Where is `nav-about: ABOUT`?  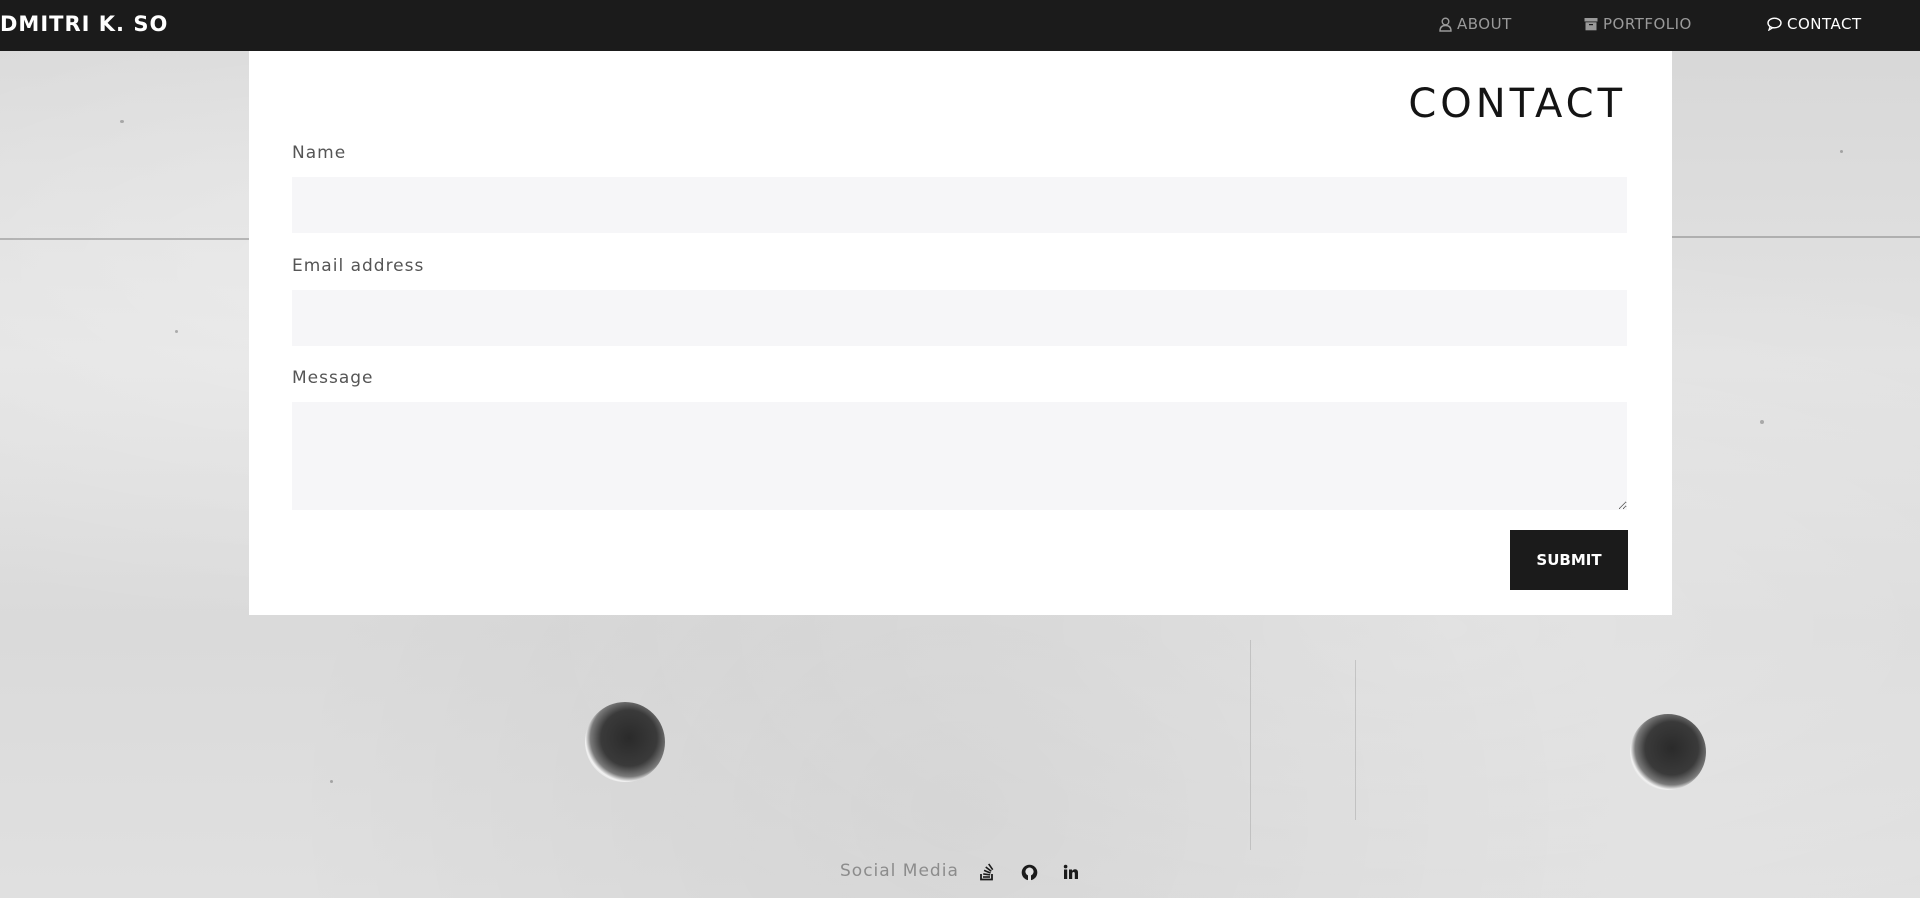
nav-about: ABOUT is located at coordinates (1475, 24).